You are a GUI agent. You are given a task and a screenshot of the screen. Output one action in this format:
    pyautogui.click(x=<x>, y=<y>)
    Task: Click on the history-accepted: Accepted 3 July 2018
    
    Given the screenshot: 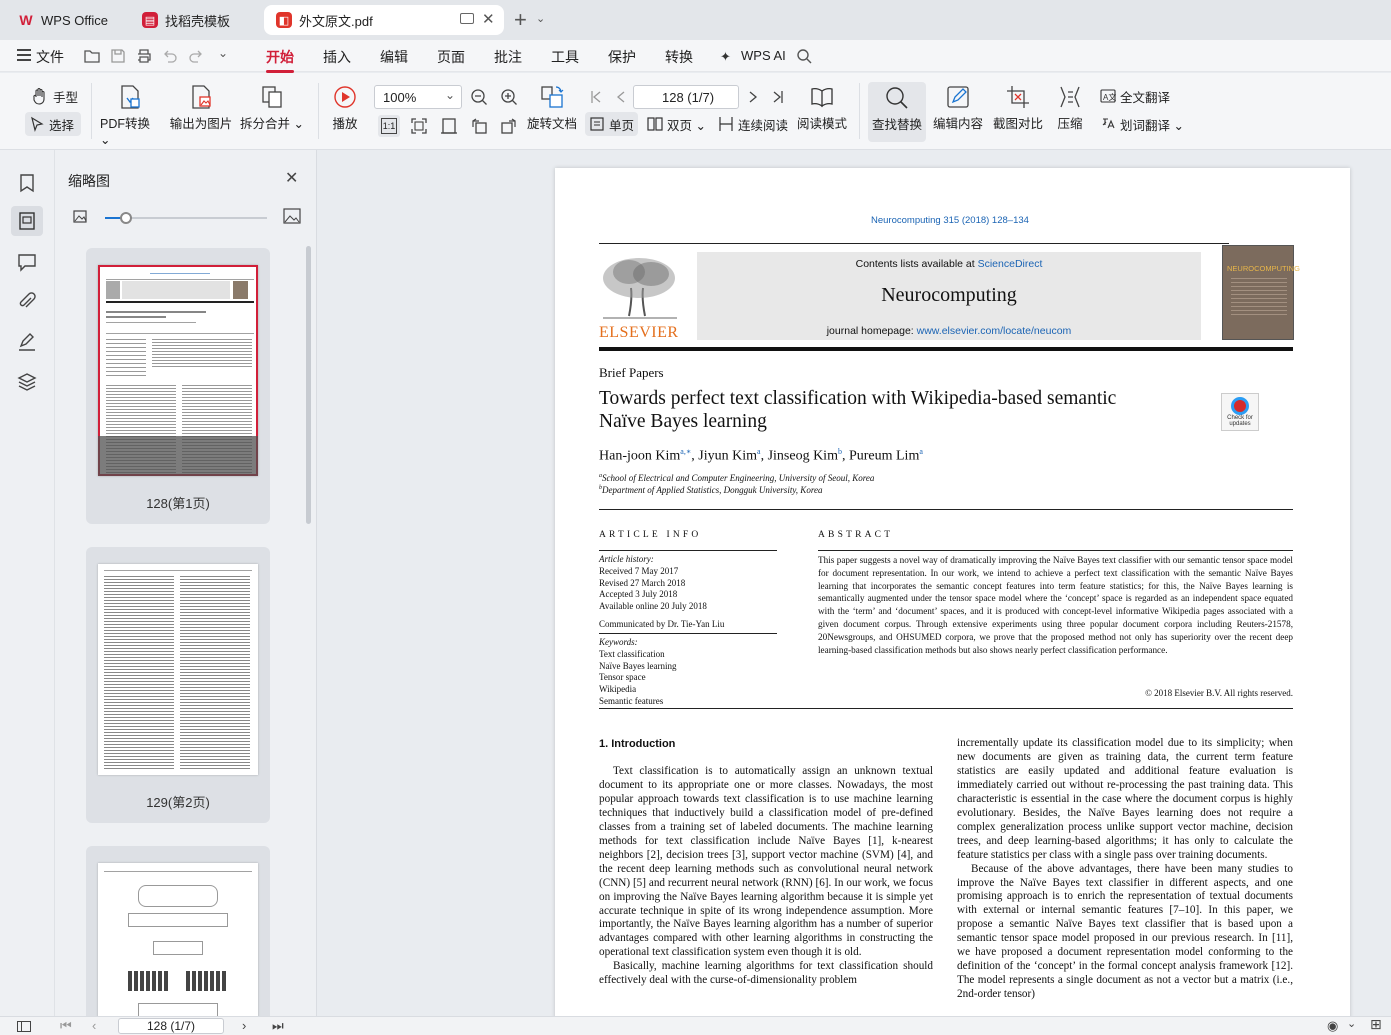 What is the action you would take?
    pyautogui.click(x=638, y=594)
    